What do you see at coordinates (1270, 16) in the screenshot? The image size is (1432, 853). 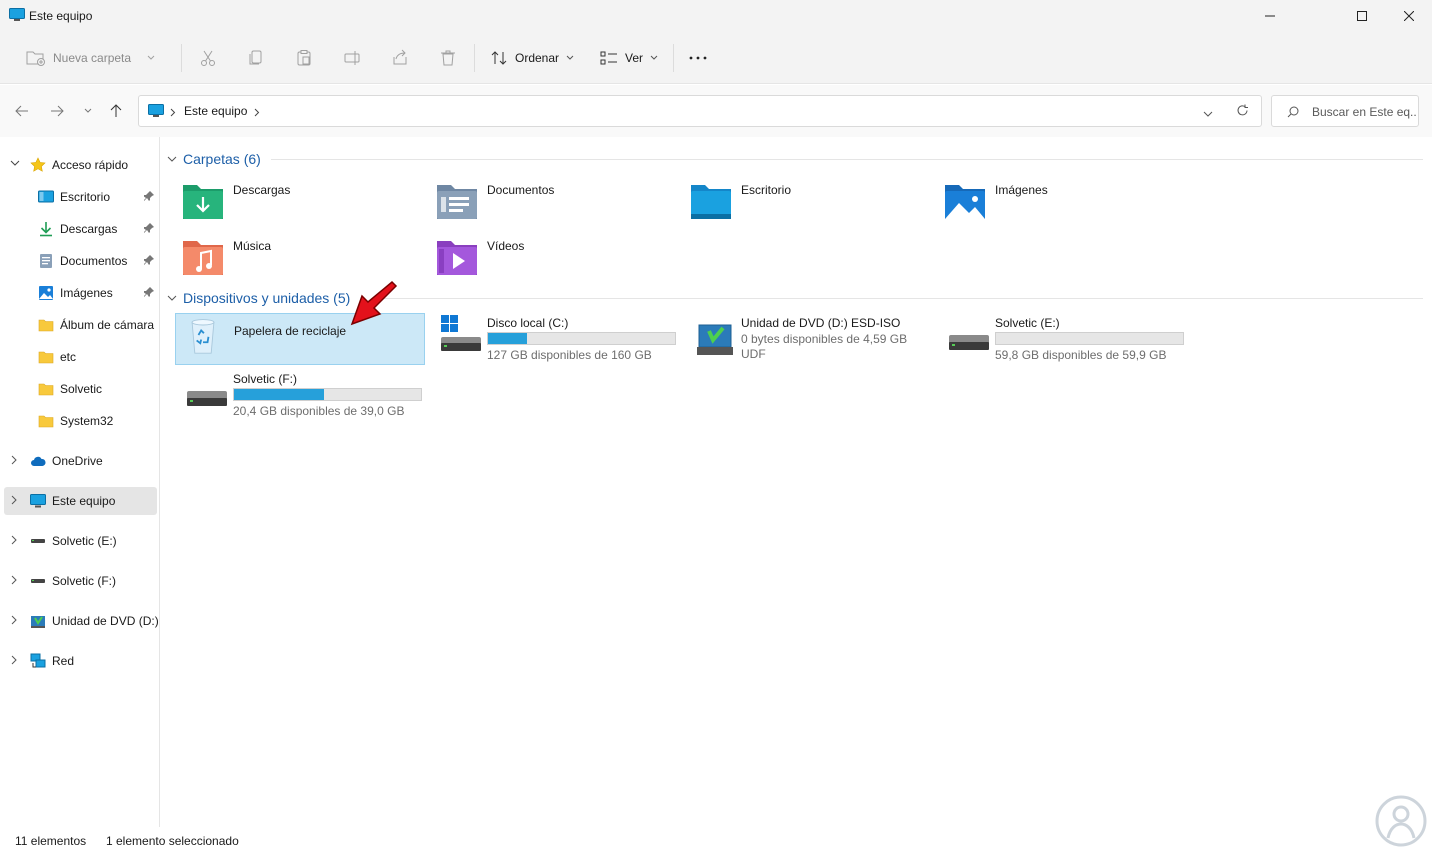 I see `minimize-button` at bounding box center [1270, 16].